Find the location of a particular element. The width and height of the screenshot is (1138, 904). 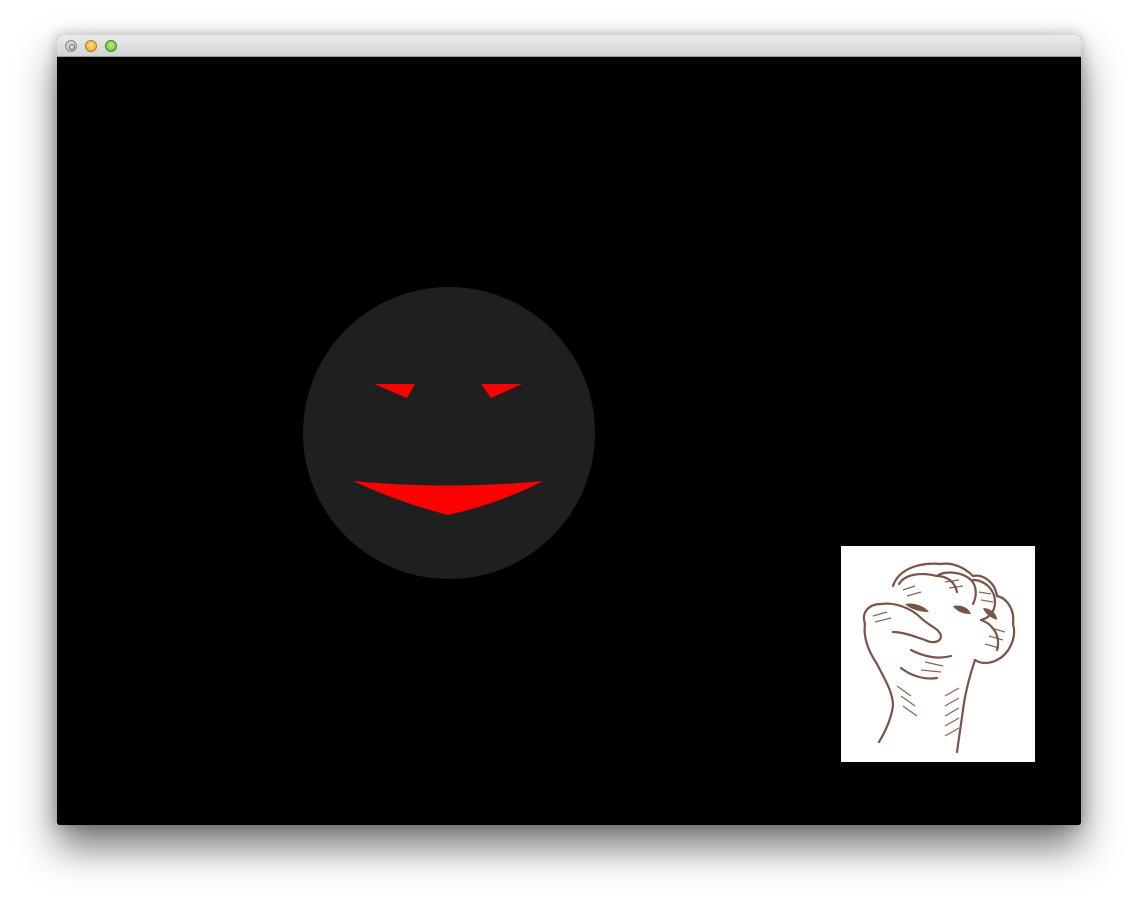

face-circle is located at coordinates (449, 433).